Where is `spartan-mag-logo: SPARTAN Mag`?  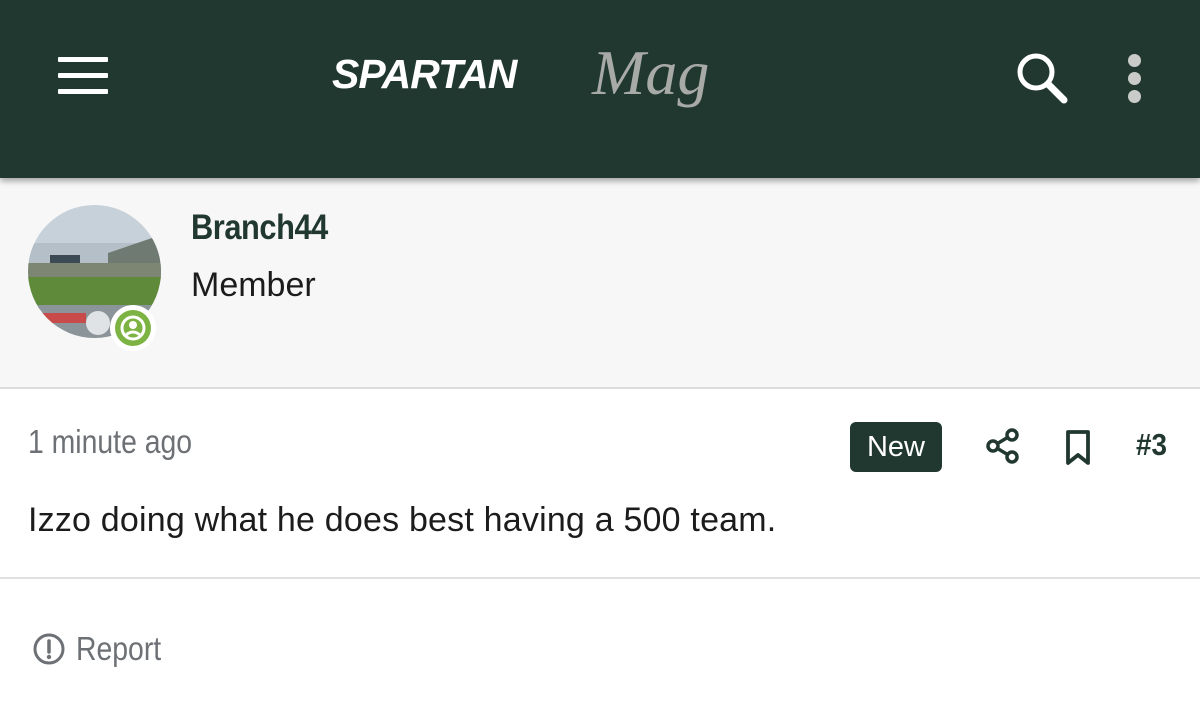
spartan-mag-logo: SPARTAN Mag is located at coordinates (550, 76).